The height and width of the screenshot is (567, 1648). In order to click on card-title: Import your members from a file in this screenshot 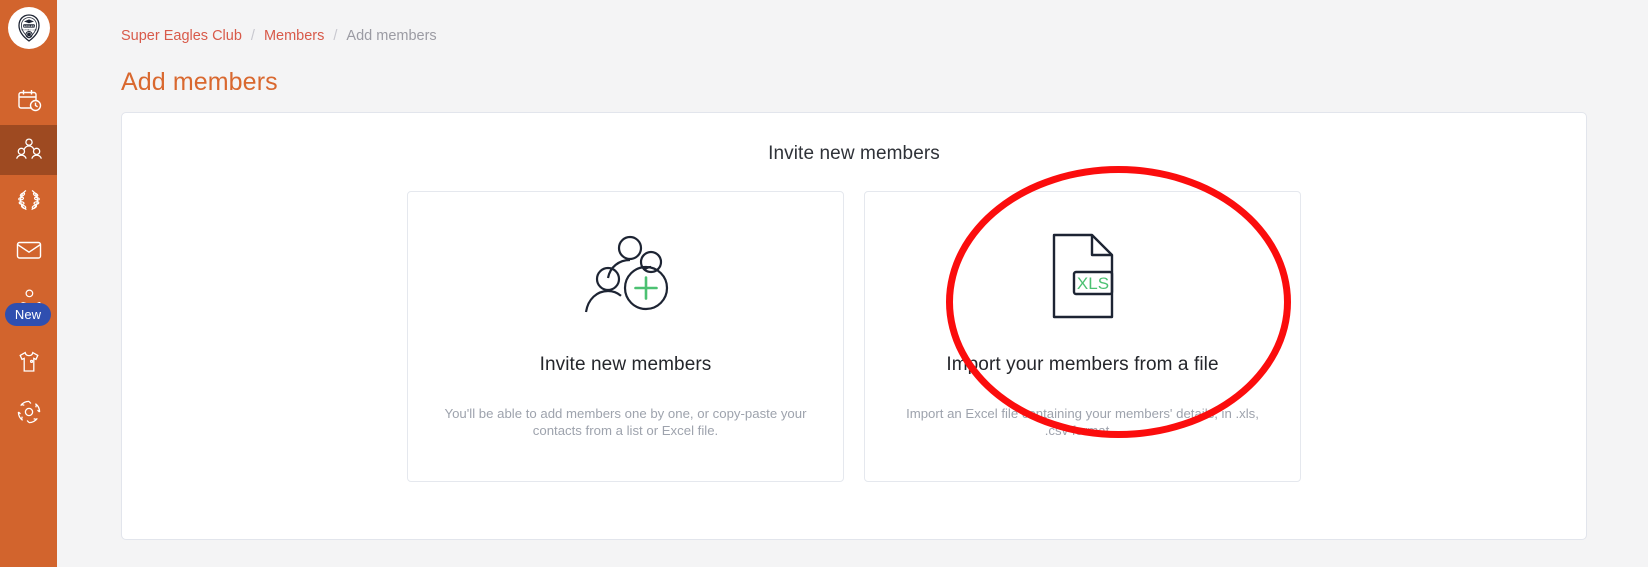, I will do `click(1082, 364)`.